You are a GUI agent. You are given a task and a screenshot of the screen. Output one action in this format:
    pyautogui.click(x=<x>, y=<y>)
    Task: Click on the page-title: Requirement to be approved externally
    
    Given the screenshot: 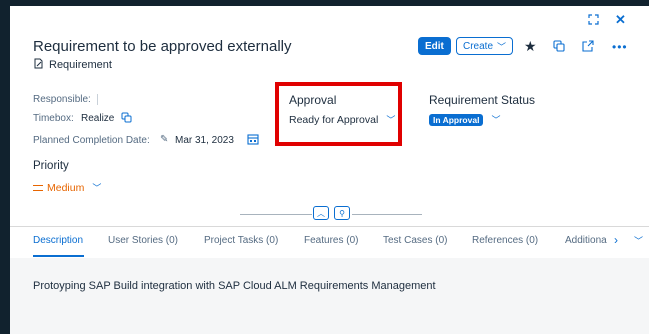 What is the action you would take?
    pyautogui.click(x=162, y=46)
    